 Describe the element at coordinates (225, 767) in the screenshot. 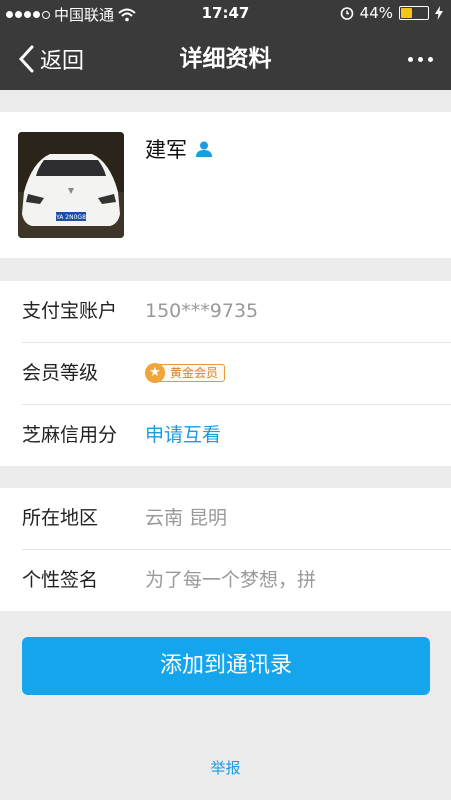

I see `report-link: 举报` at that location.